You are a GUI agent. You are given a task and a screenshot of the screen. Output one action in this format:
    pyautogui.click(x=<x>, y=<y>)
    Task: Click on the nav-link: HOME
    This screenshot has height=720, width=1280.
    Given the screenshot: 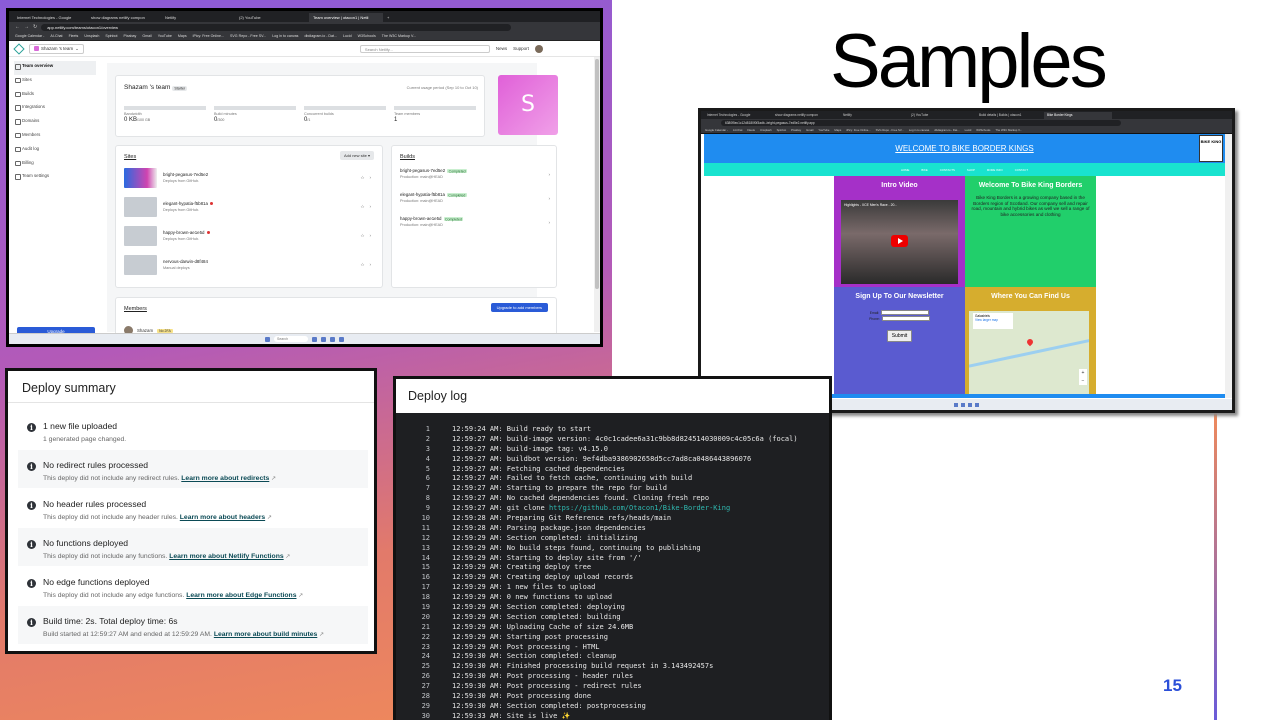 What is the action you would take?
    pyautogui.click(x=905, y=170)
    